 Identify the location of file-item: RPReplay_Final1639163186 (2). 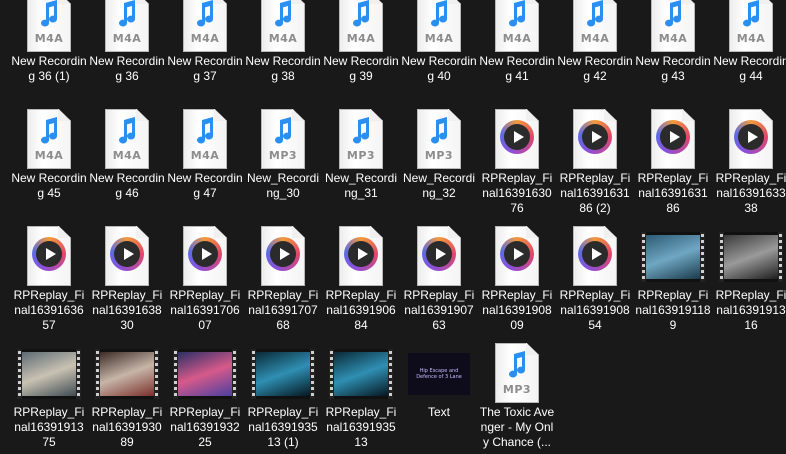
(595, 161).